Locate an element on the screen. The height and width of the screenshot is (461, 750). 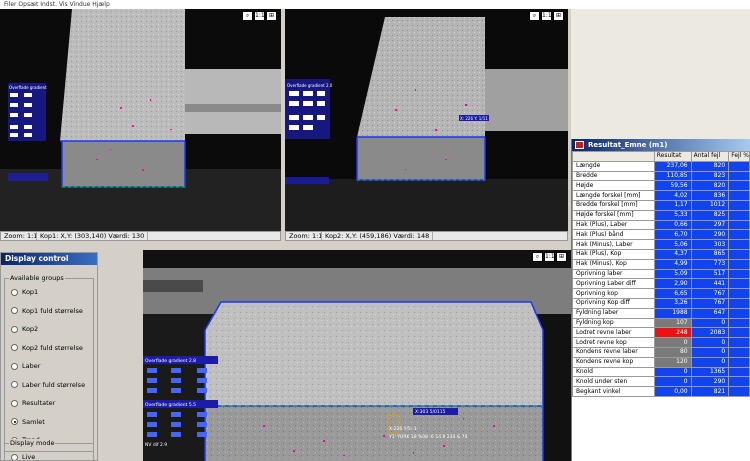
table-row: Højde 59,56 820 is located at coordinates (661, 186).